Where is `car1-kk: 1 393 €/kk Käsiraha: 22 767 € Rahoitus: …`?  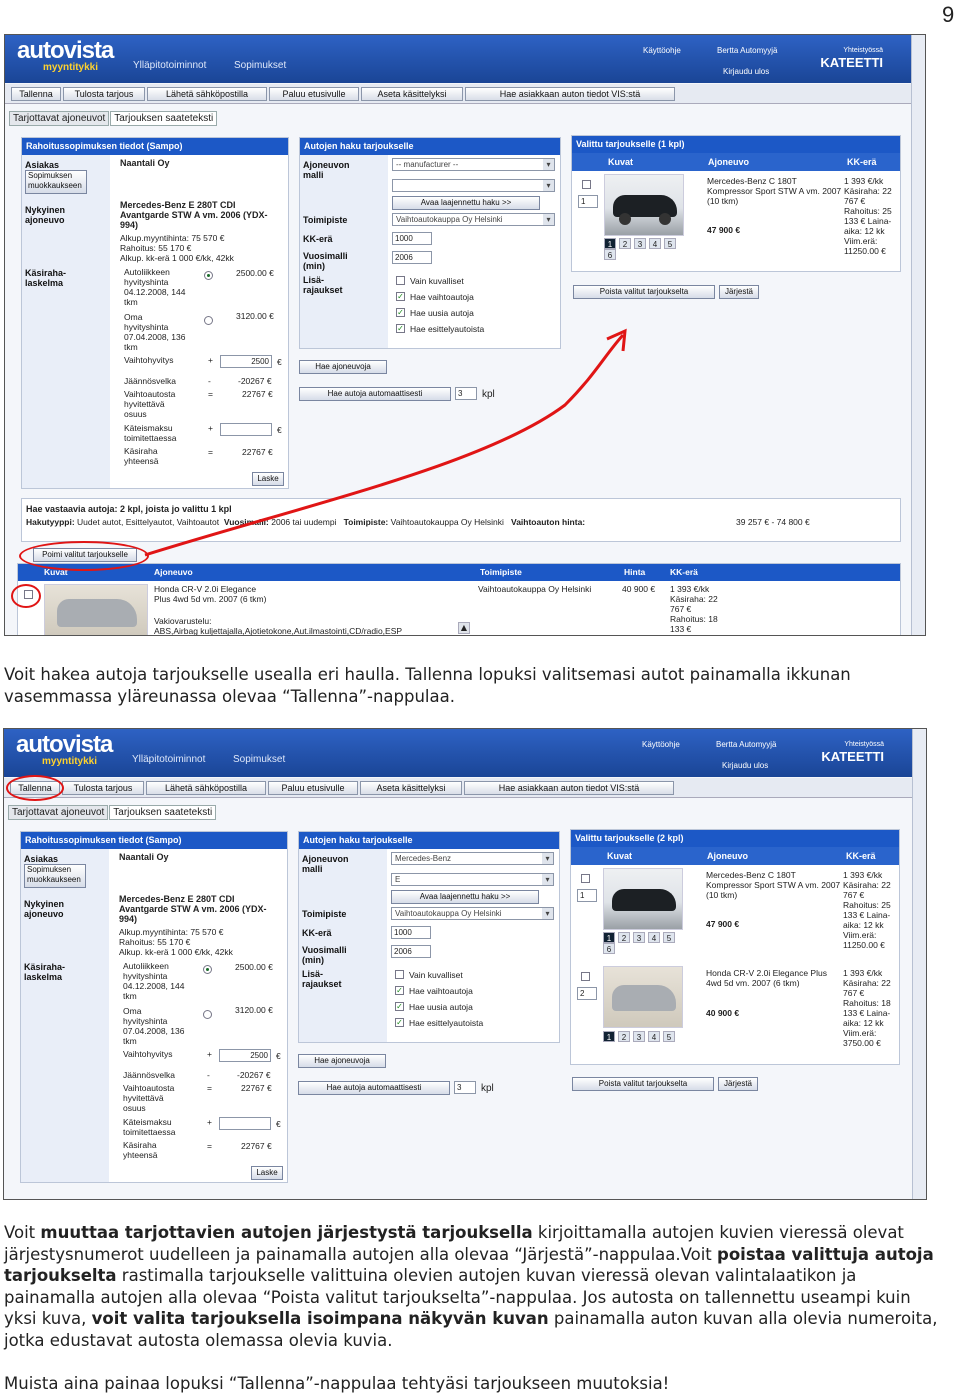 car1-kk: 1 393 €/kk Käsiraha: 22 767 € Rahoitus: … is located at coordinates (867, 910).